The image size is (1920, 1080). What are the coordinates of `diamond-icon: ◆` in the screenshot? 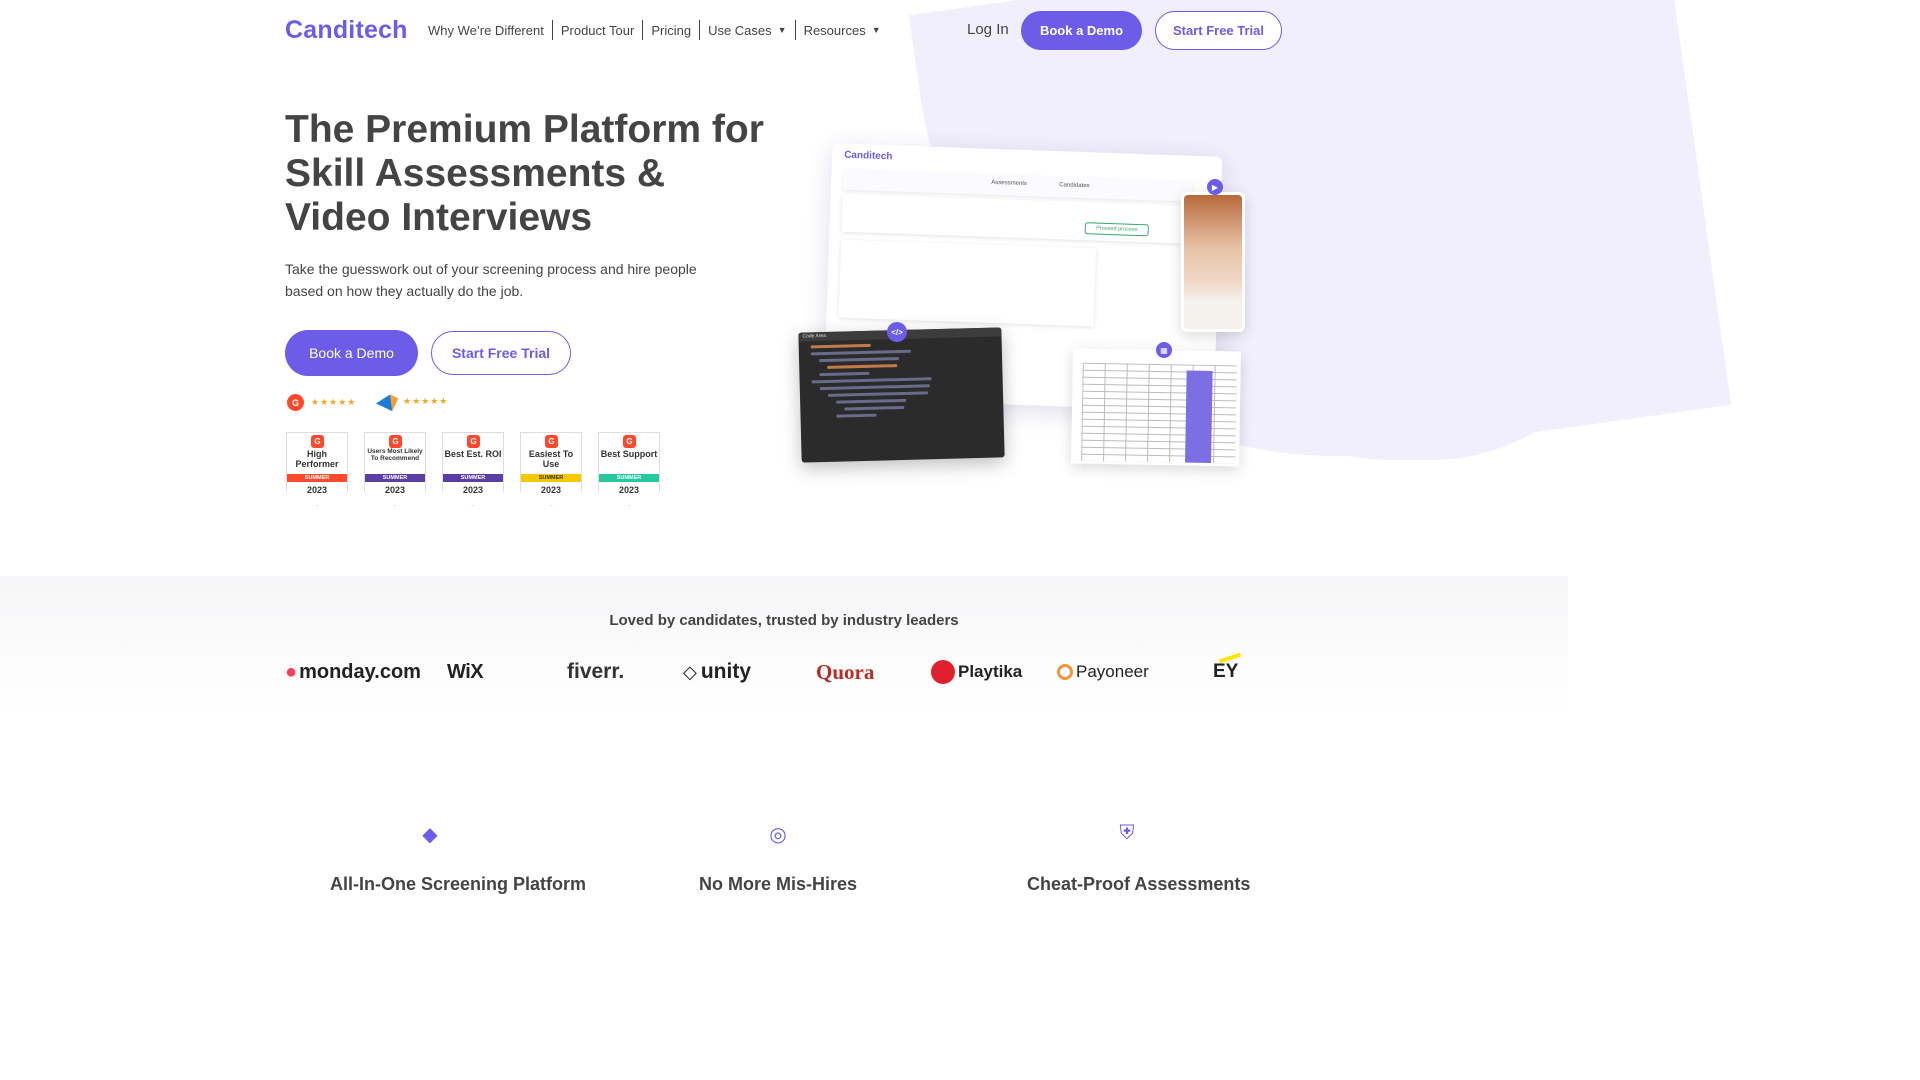 It's located at (430, 835).